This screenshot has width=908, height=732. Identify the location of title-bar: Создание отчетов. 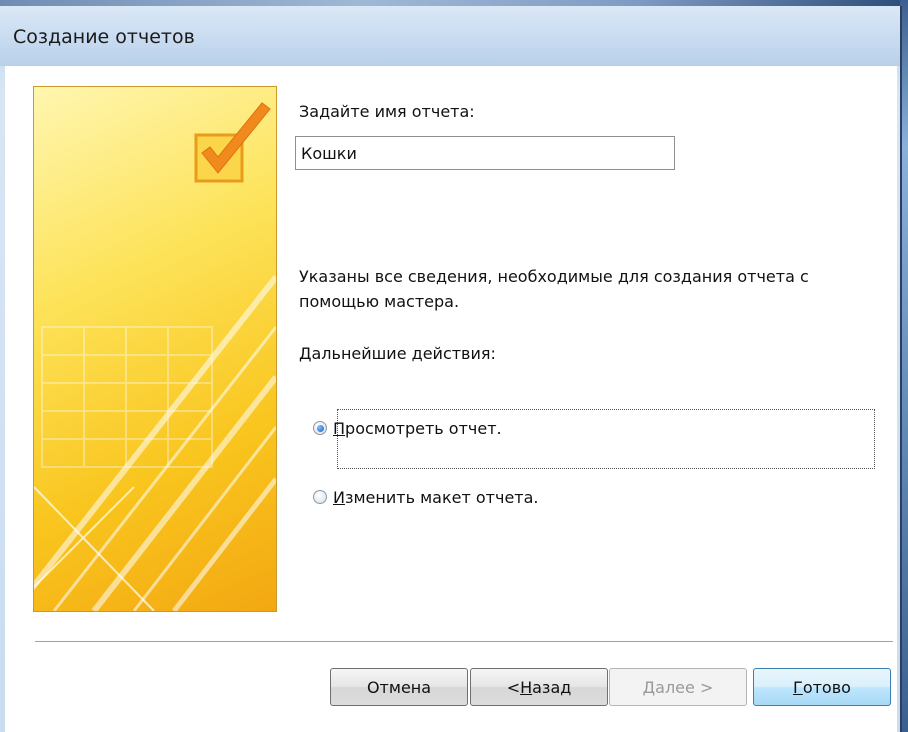
(450, 36).